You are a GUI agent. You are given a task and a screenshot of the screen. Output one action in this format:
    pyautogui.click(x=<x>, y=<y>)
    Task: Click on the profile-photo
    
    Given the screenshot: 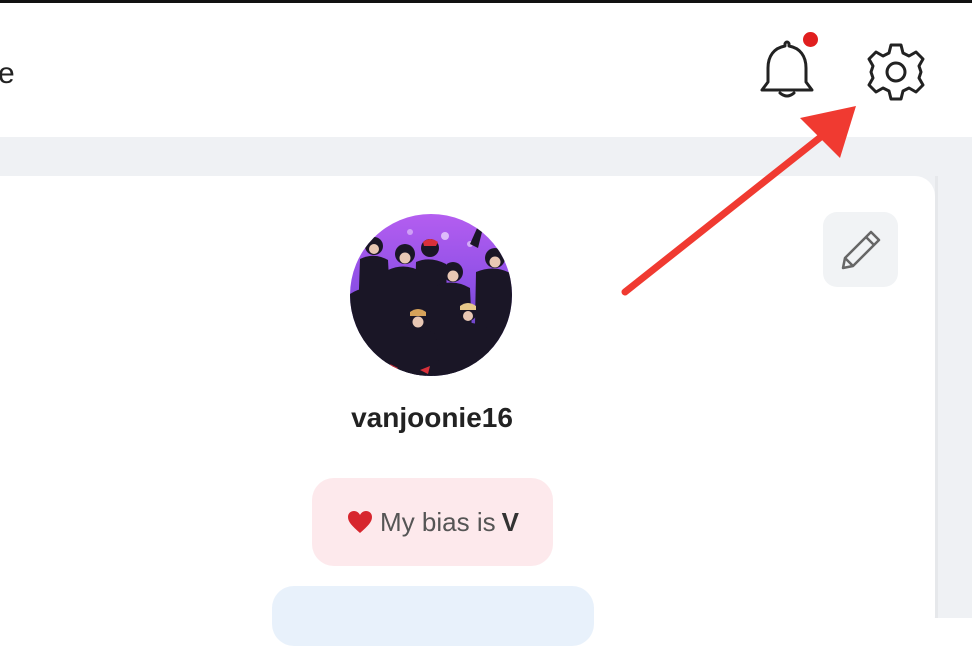 What is the action you would take?
    pyautogui.click(x=431, y=295)
    